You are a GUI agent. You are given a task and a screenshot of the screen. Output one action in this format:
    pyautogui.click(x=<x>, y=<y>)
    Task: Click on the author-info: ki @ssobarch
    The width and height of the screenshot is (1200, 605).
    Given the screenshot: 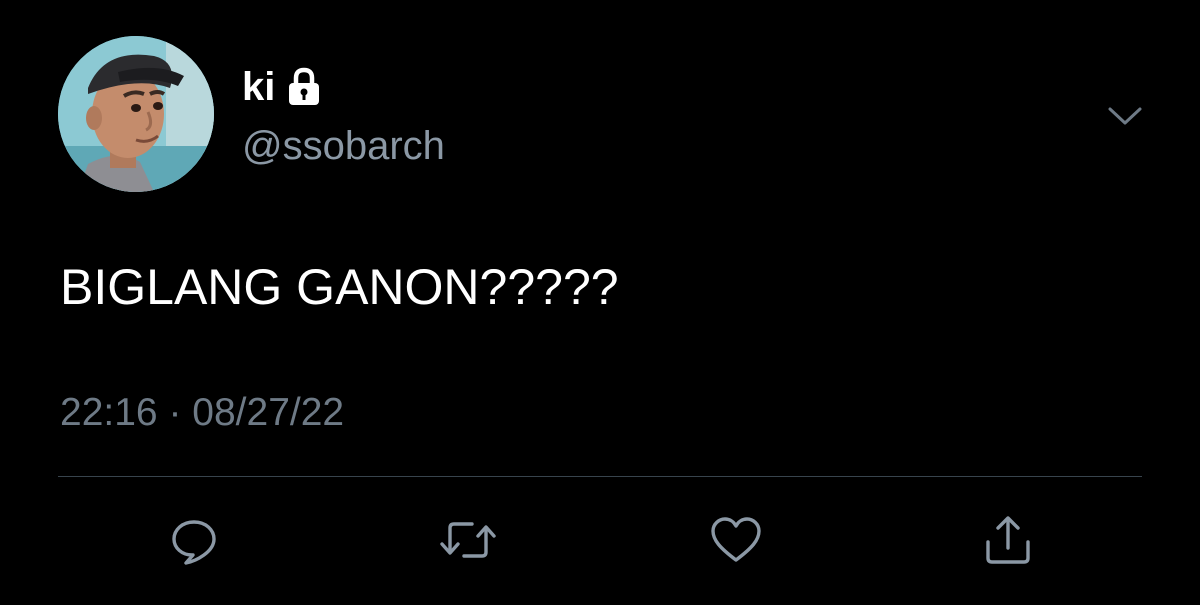 What is the action you would take?
    pyautogui.click(x=343, y=117)
    